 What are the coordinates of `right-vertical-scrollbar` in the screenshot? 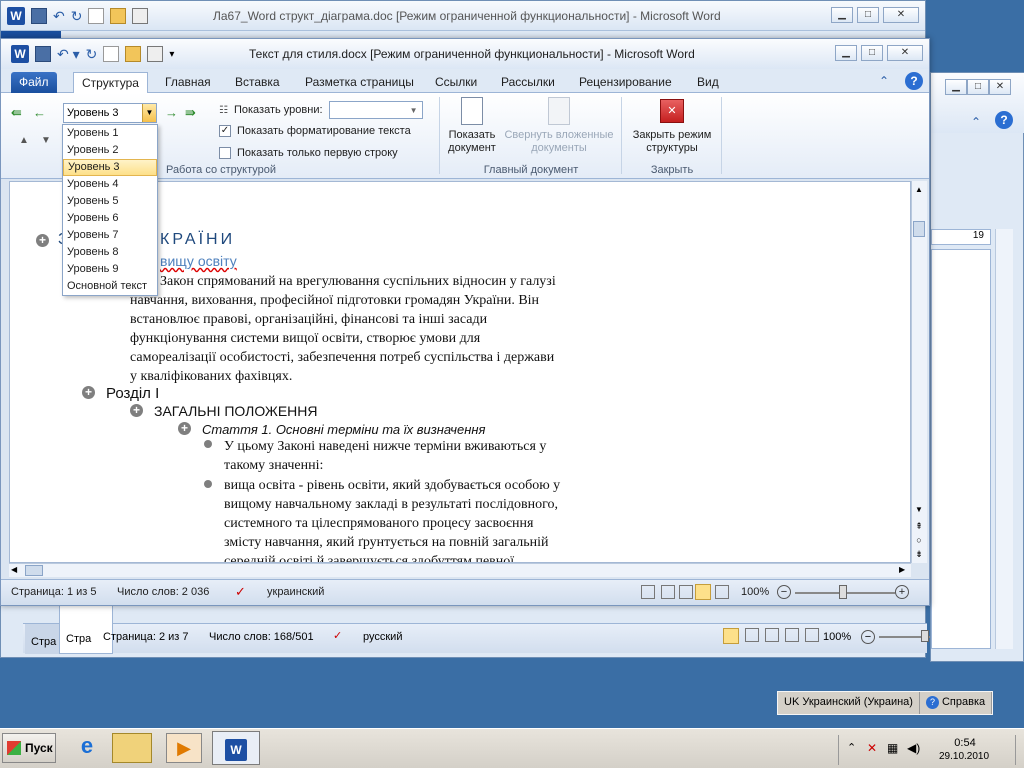 It's located at (1004, 439).